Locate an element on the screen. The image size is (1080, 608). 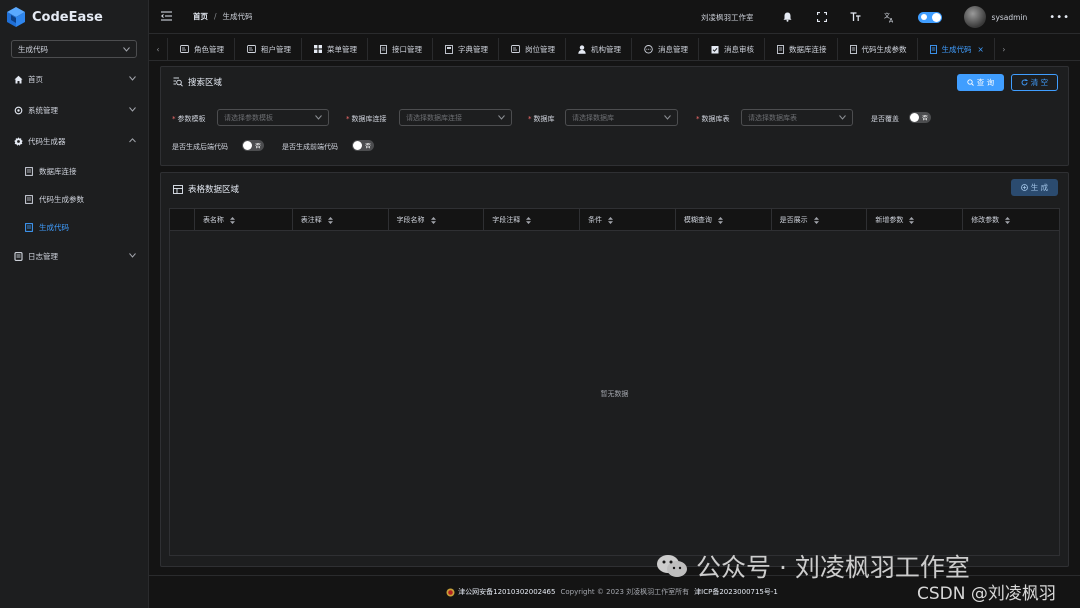
breadcrumb: 首页 / 生成代码 is located at coordinates (223, 16).